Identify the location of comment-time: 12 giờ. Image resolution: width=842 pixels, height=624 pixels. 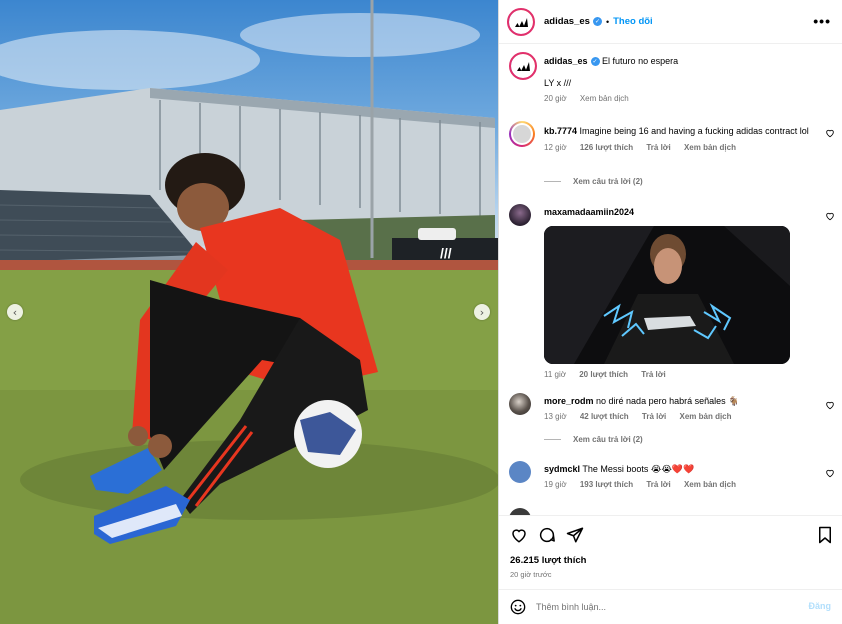
(555, 147).